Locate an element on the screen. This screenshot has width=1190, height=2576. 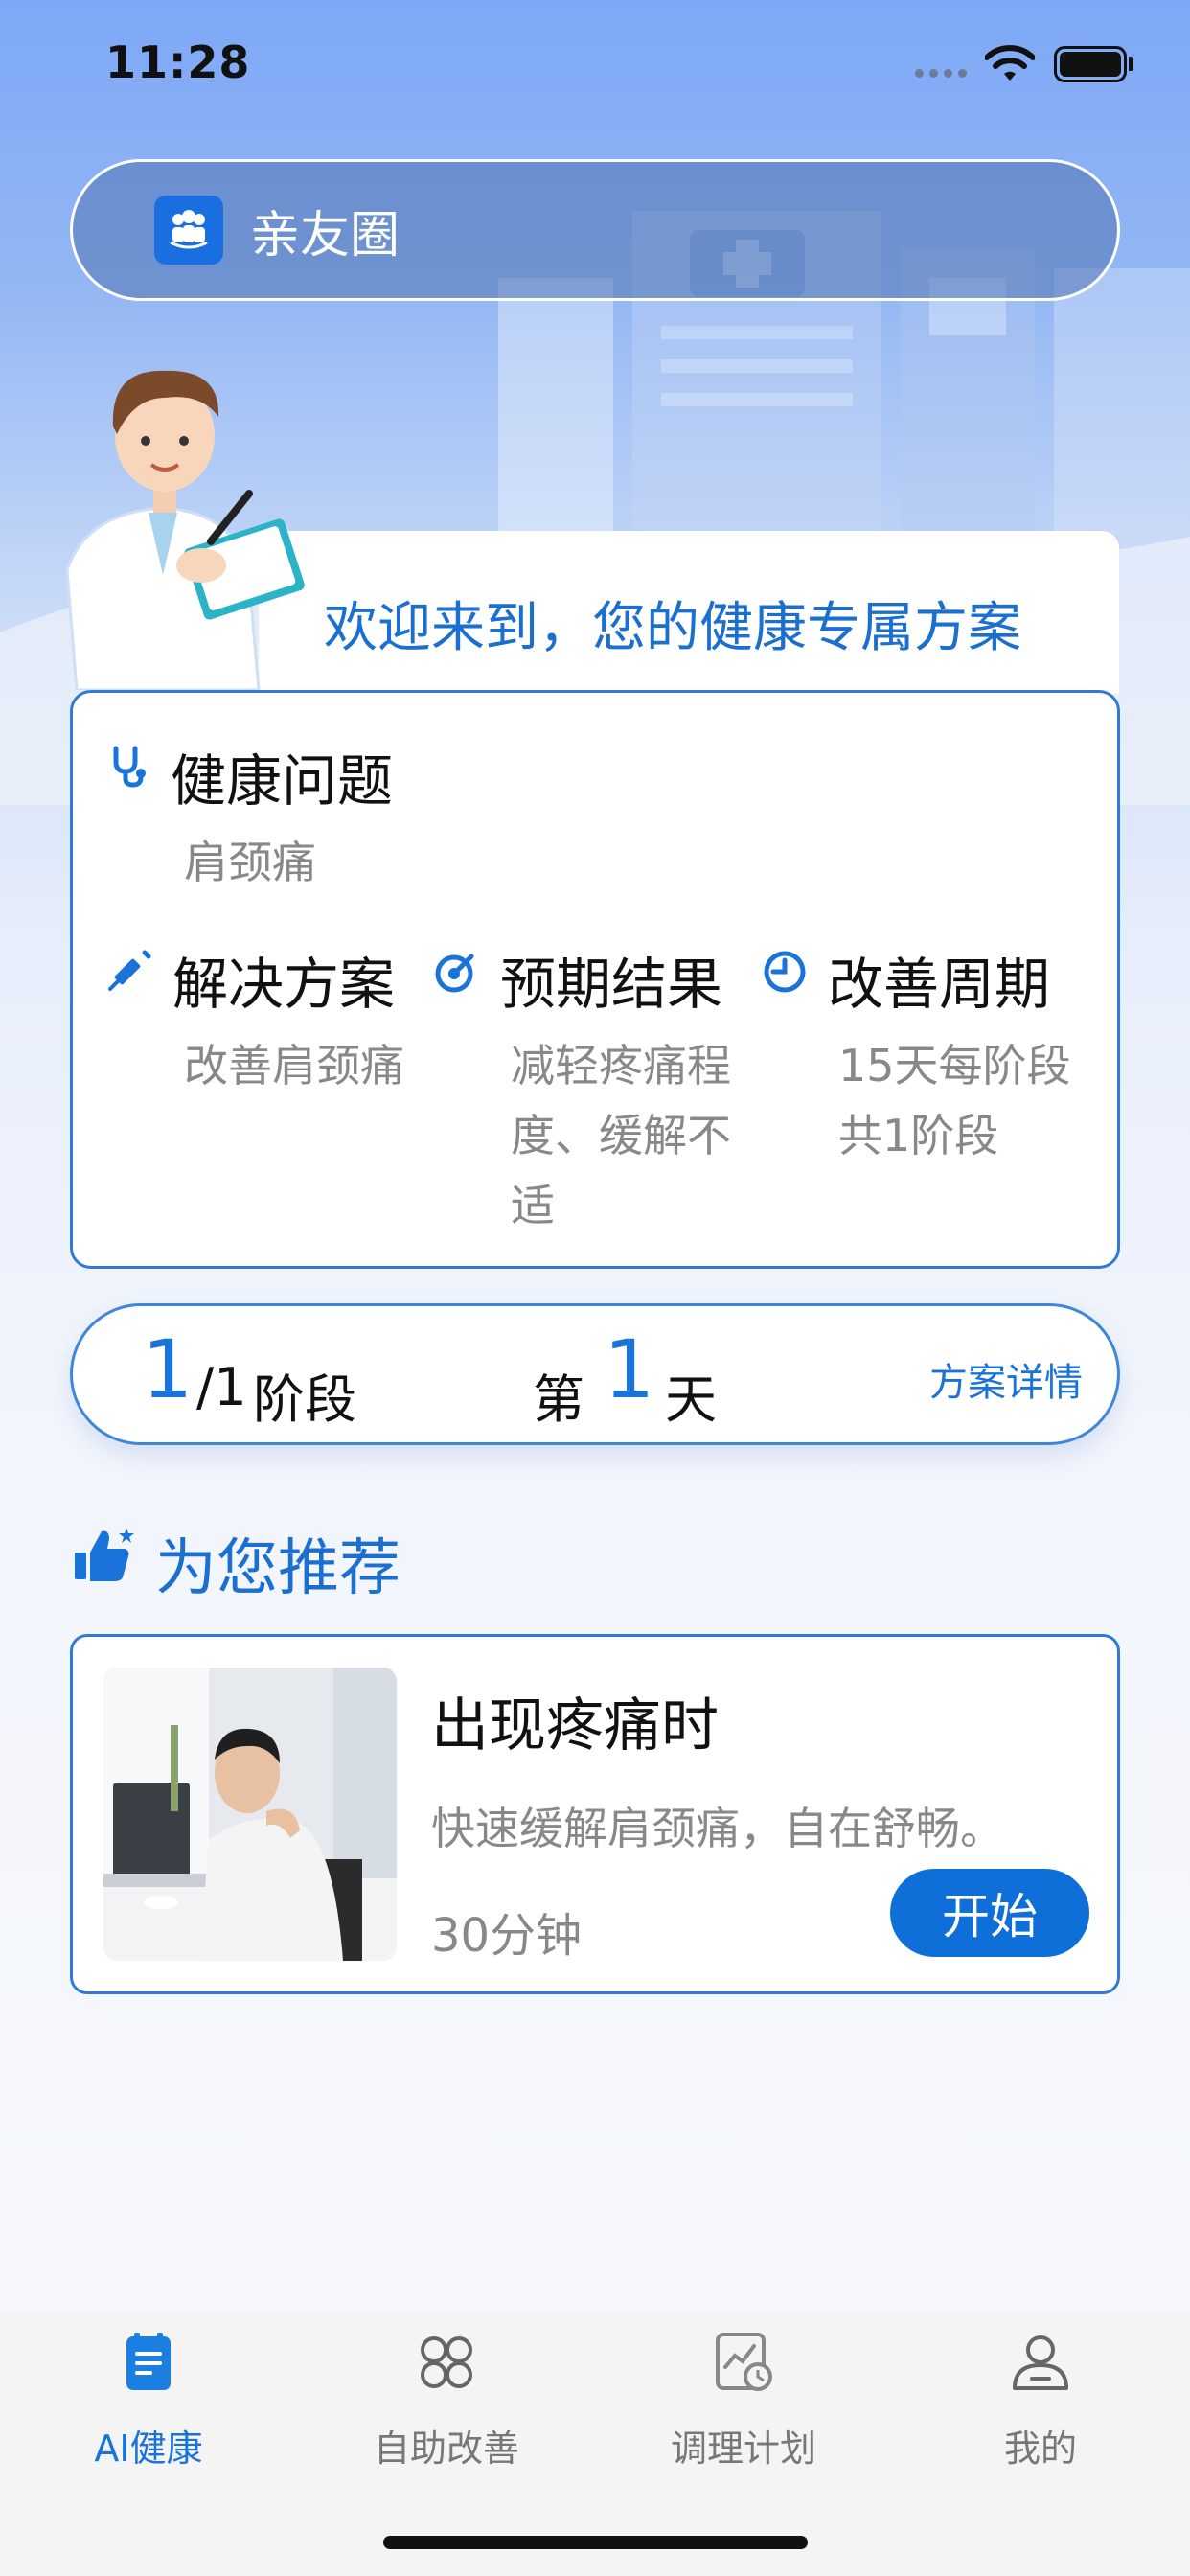
clock-icon is located at coordinates (785, 972).